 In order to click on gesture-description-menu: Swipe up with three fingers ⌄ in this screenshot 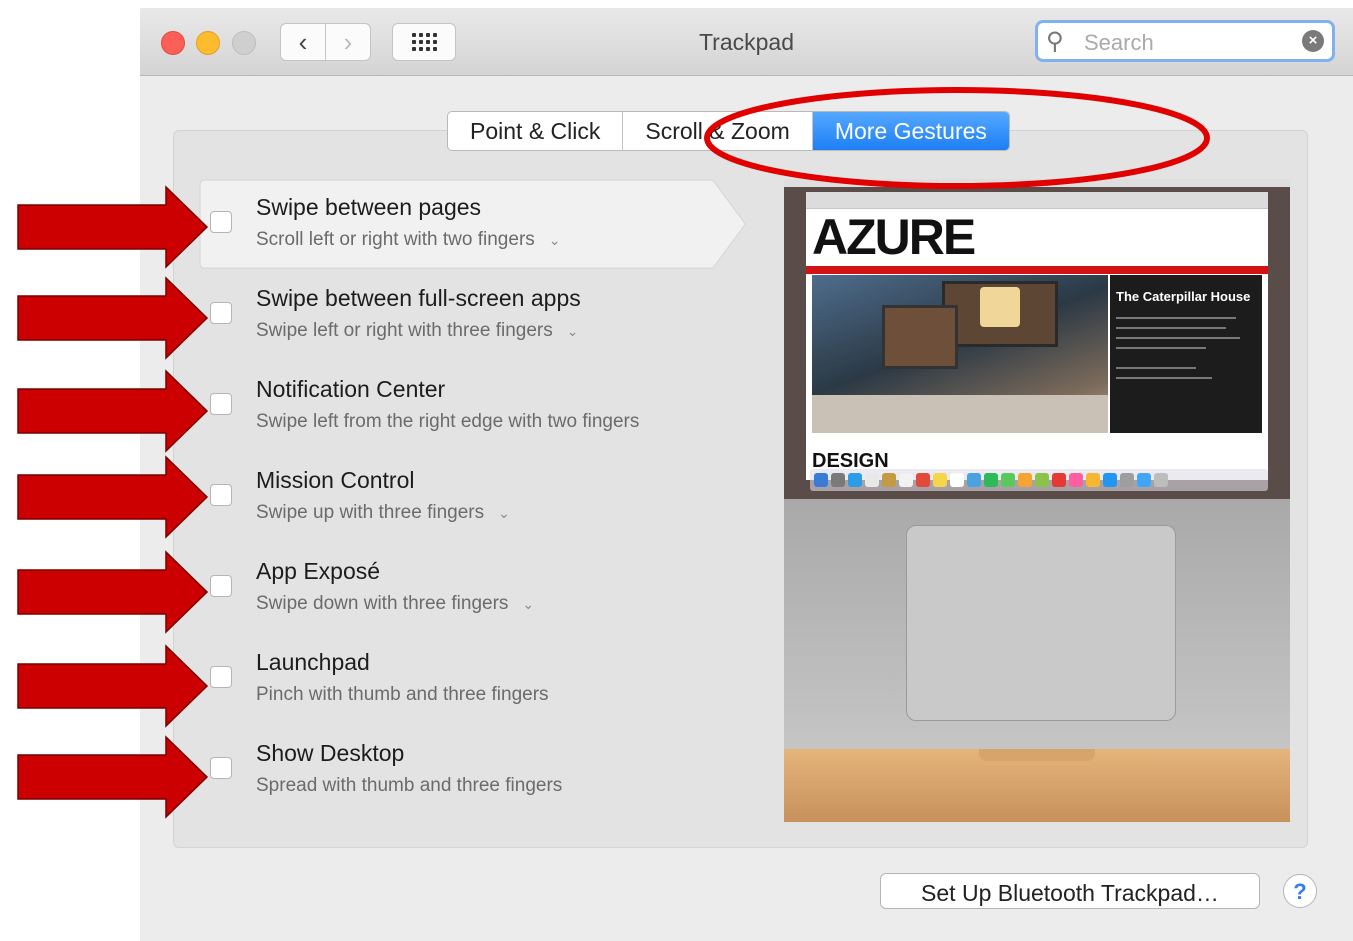, I will do `click(383, 513)`.